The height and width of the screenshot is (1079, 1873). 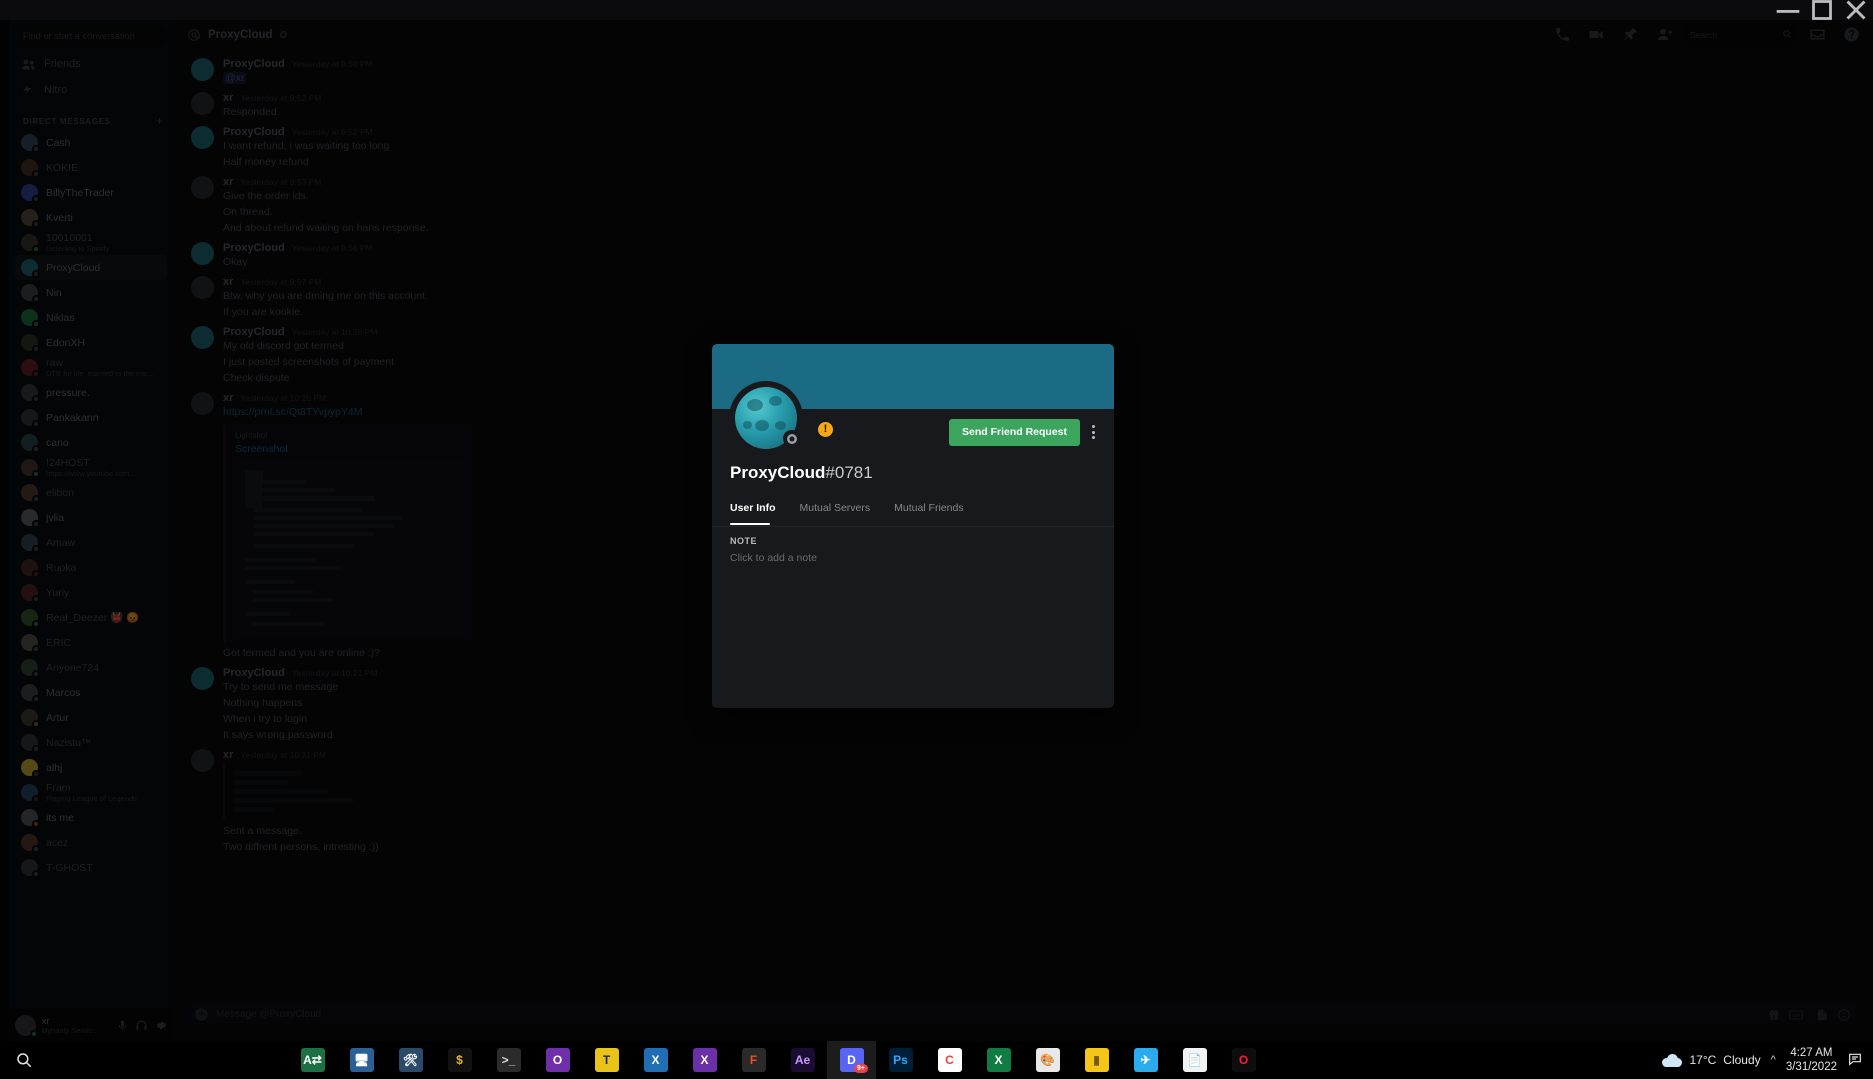 I want to click on taskbar-dollar-app: $, so click(x=459, y=1060).